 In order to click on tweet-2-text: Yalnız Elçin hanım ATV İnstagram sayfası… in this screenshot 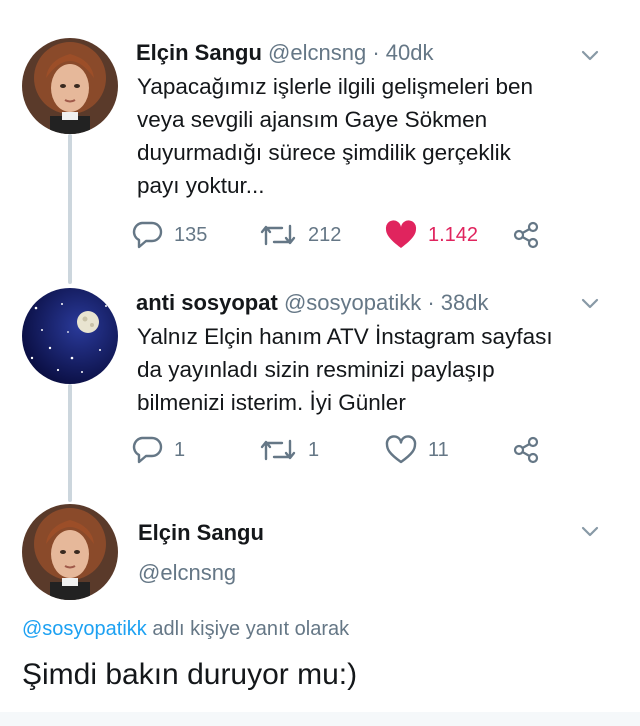, I will do `click(367, 369)`.